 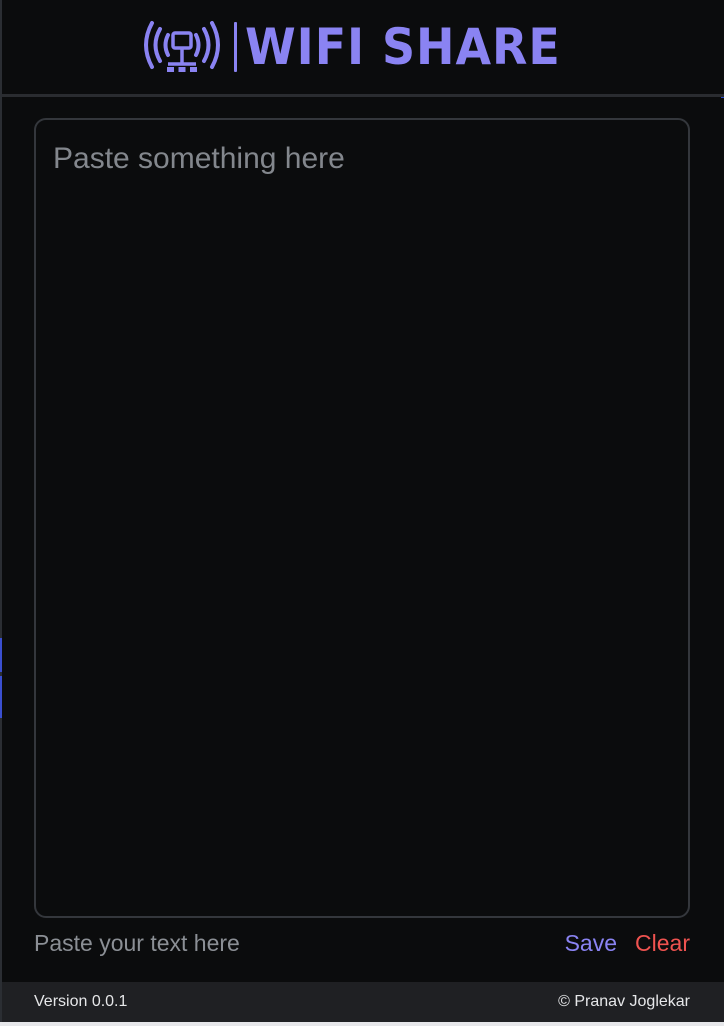 What do you see at coordinates (137, 942) in the screenshot?
I see `paste-hint-label: Paste your text here` at bounding box center [137, 942].